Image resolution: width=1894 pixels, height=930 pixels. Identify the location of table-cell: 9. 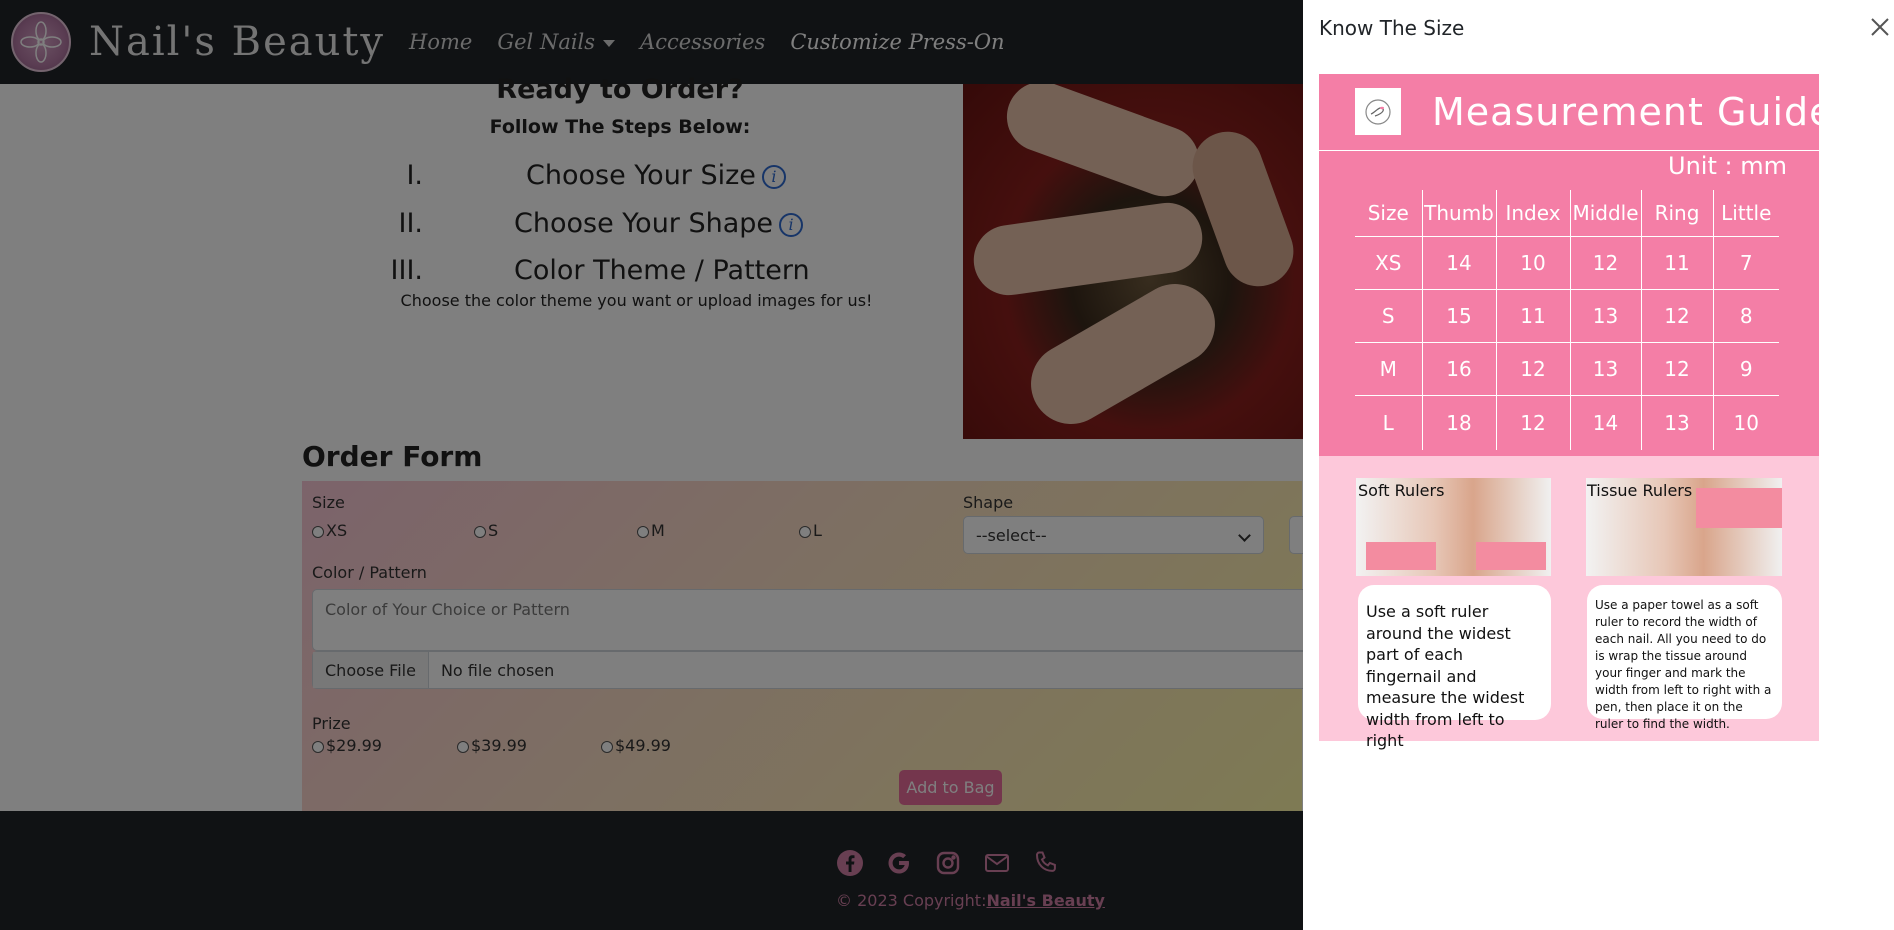
(1745, 369).